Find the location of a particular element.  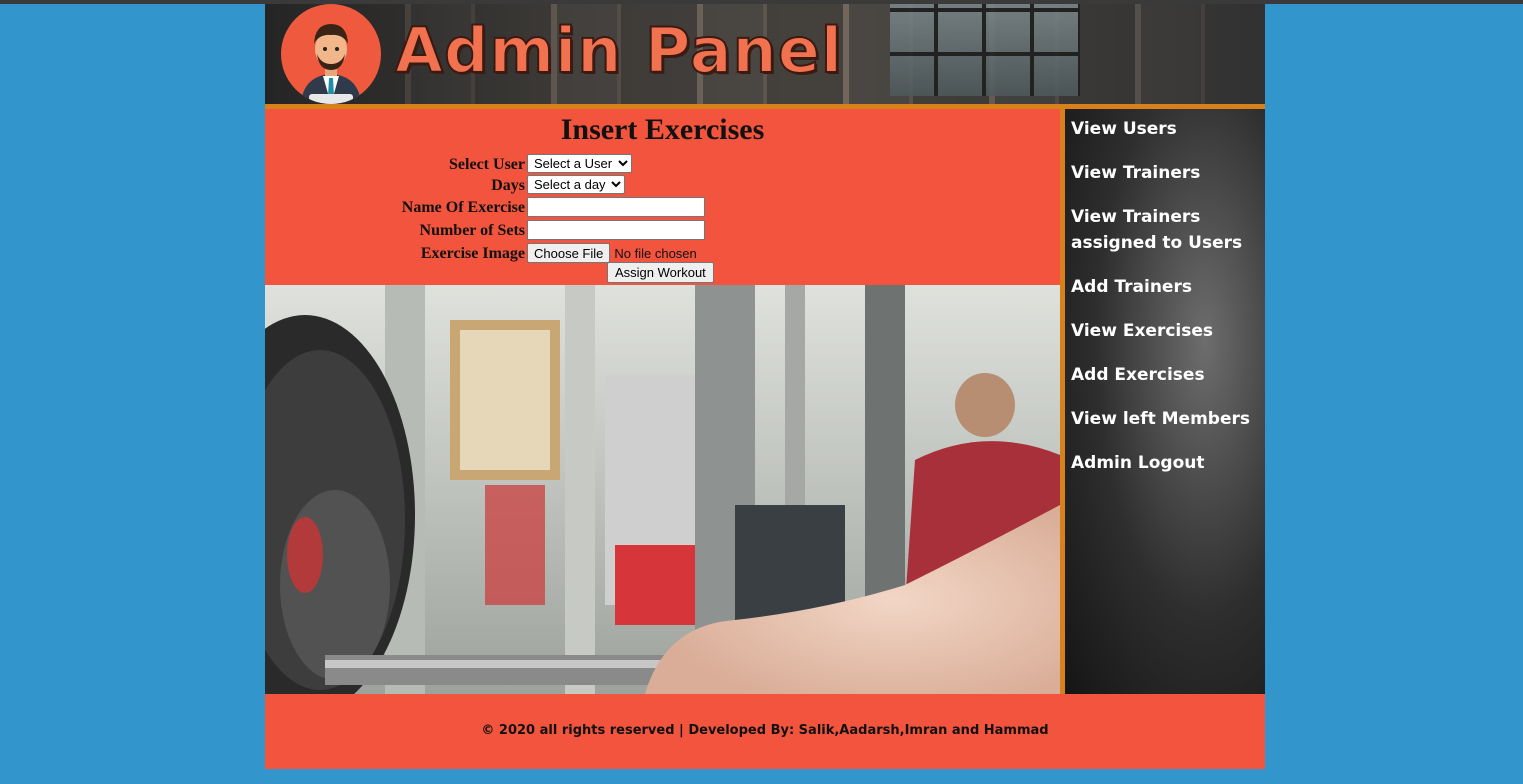

sidebar-item-view-trainers: View Trainers is located at coordinates (1166, 173).